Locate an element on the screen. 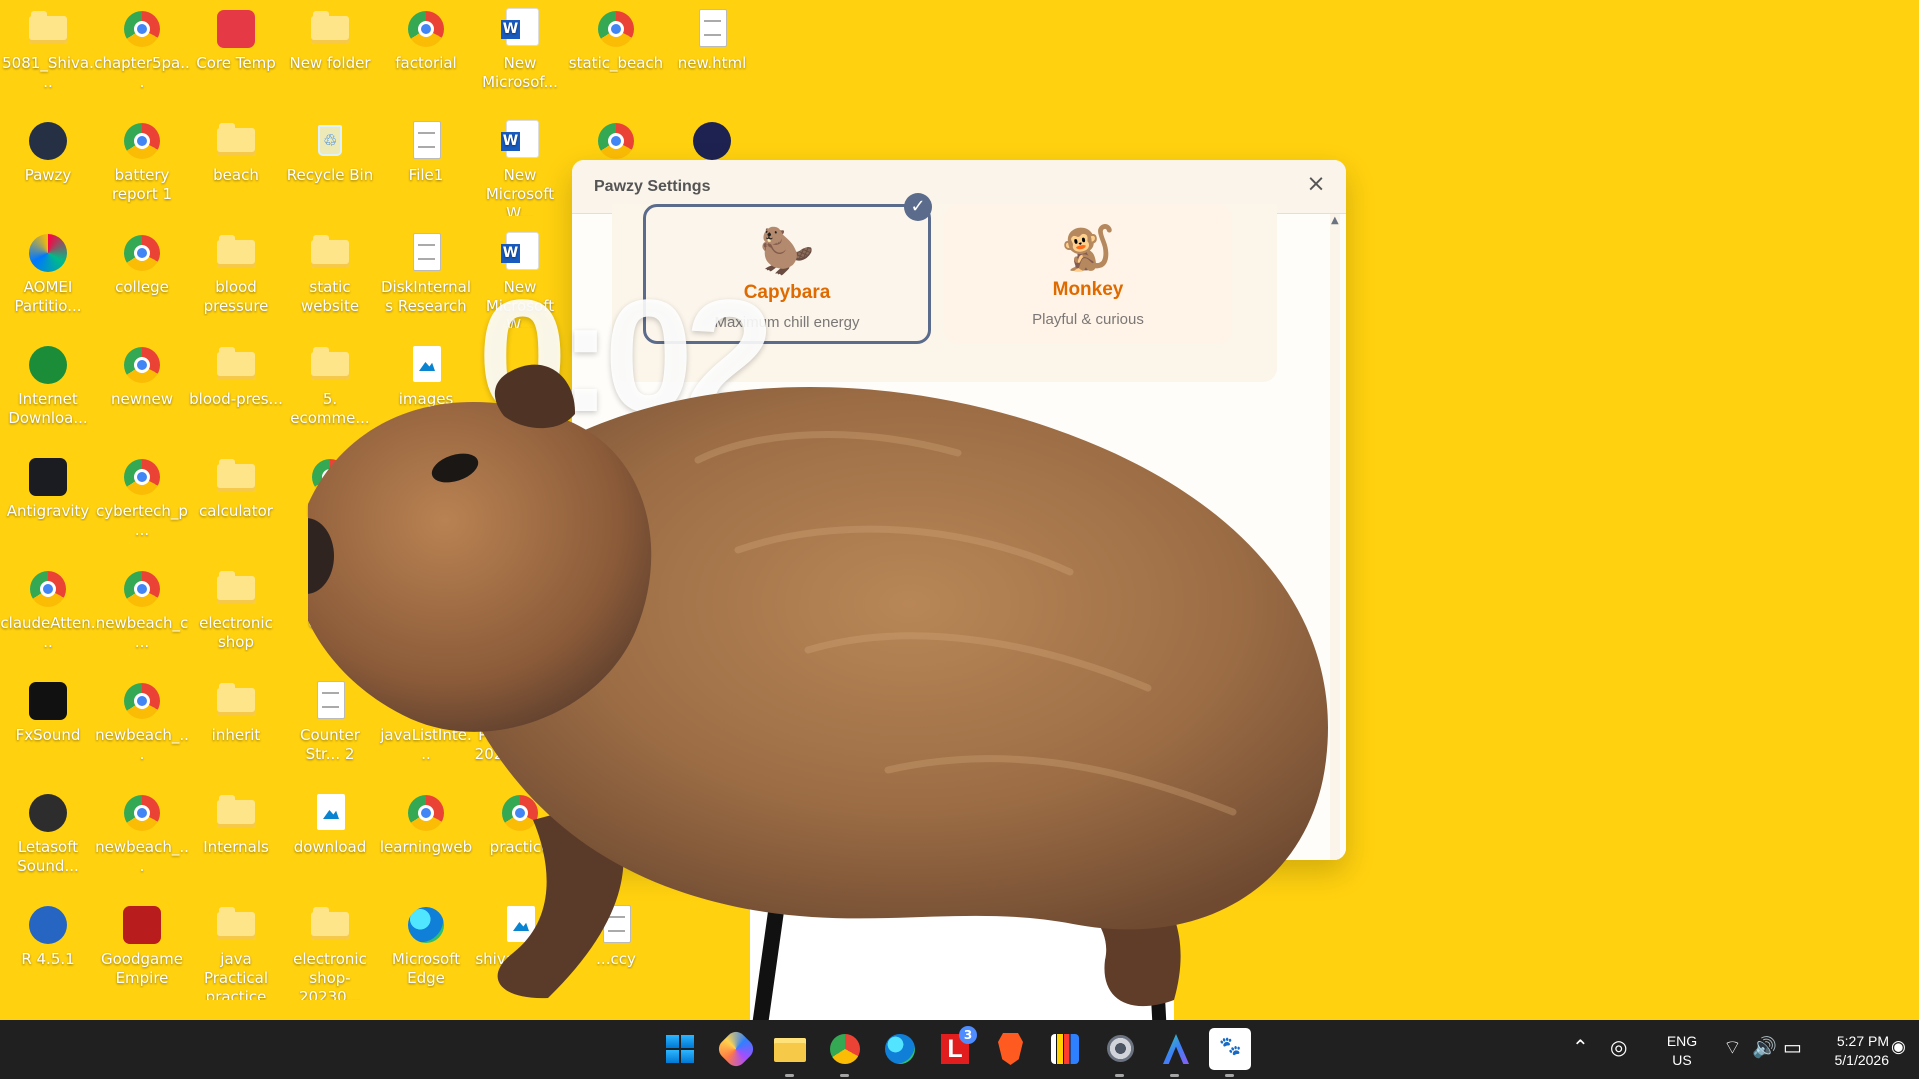 The width and height of the screenshot is (1919, 1079). battery-icon: ▭ is located at coordinates (1792, 1048).